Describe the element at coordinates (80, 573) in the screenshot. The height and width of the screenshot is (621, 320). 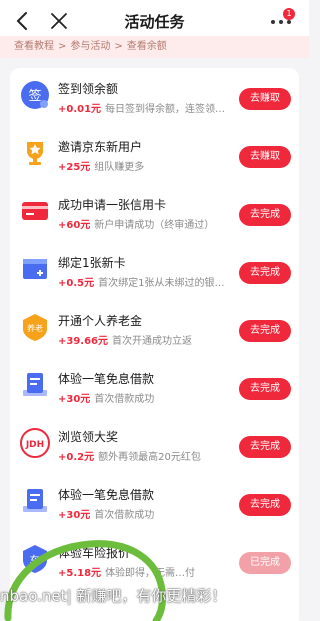
I see `task-reward: +5.18元` at that location.